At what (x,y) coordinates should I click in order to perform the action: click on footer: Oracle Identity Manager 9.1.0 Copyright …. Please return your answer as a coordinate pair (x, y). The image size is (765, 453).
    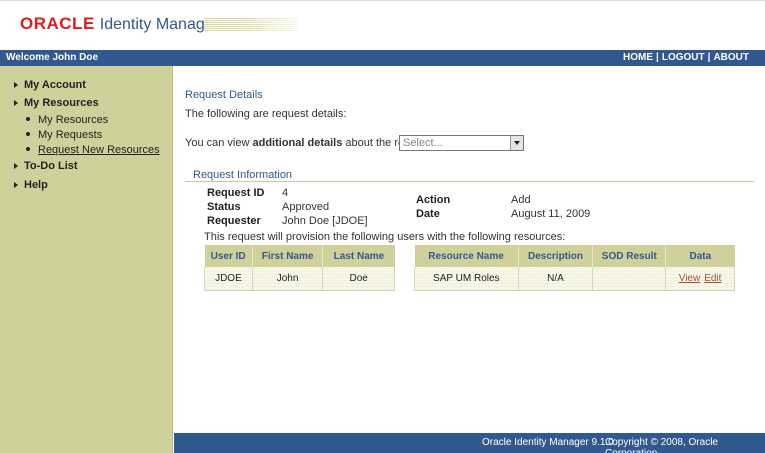
    Looking at the image, I should click on (469, 443).